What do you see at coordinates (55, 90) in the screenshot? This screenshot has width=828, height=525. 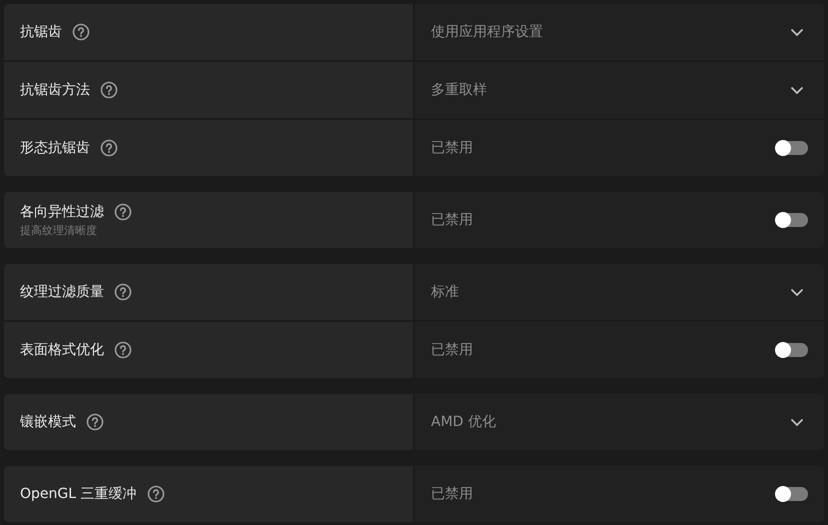 I see `setting-label: 抗锯齿方法` at bounding box center [55, 90].